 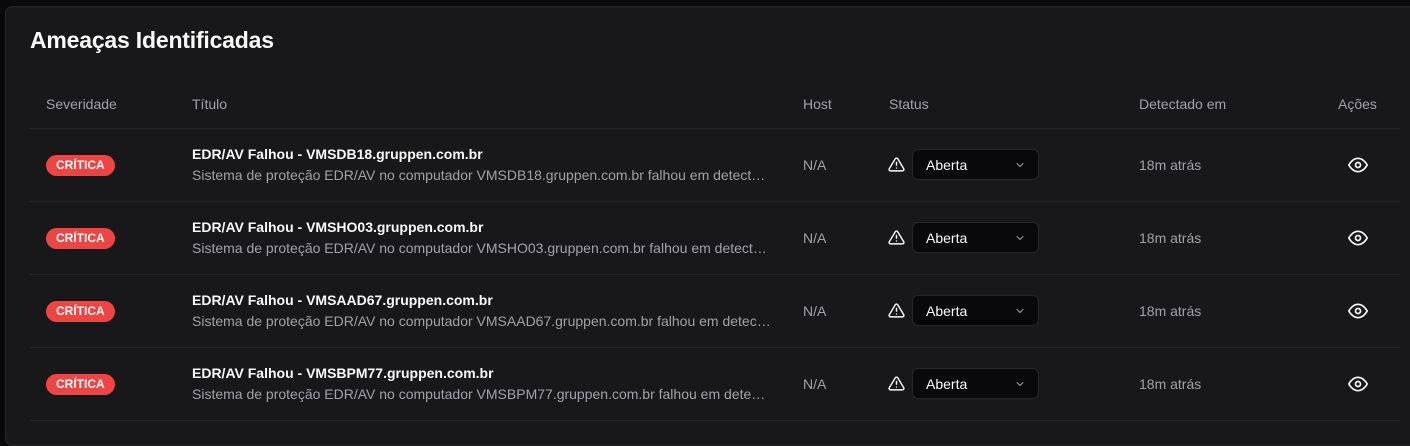 I want to click on threat-title: EDR/AV Falhou - VMSBPM77.gruppen.com.br, so click(x=343, y=373).